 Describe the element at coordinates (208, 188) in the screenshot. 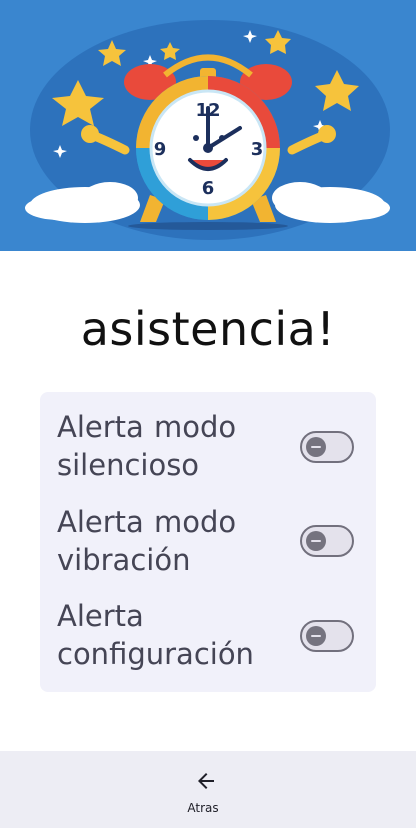

I see `clock-number-6: 6` at that location.